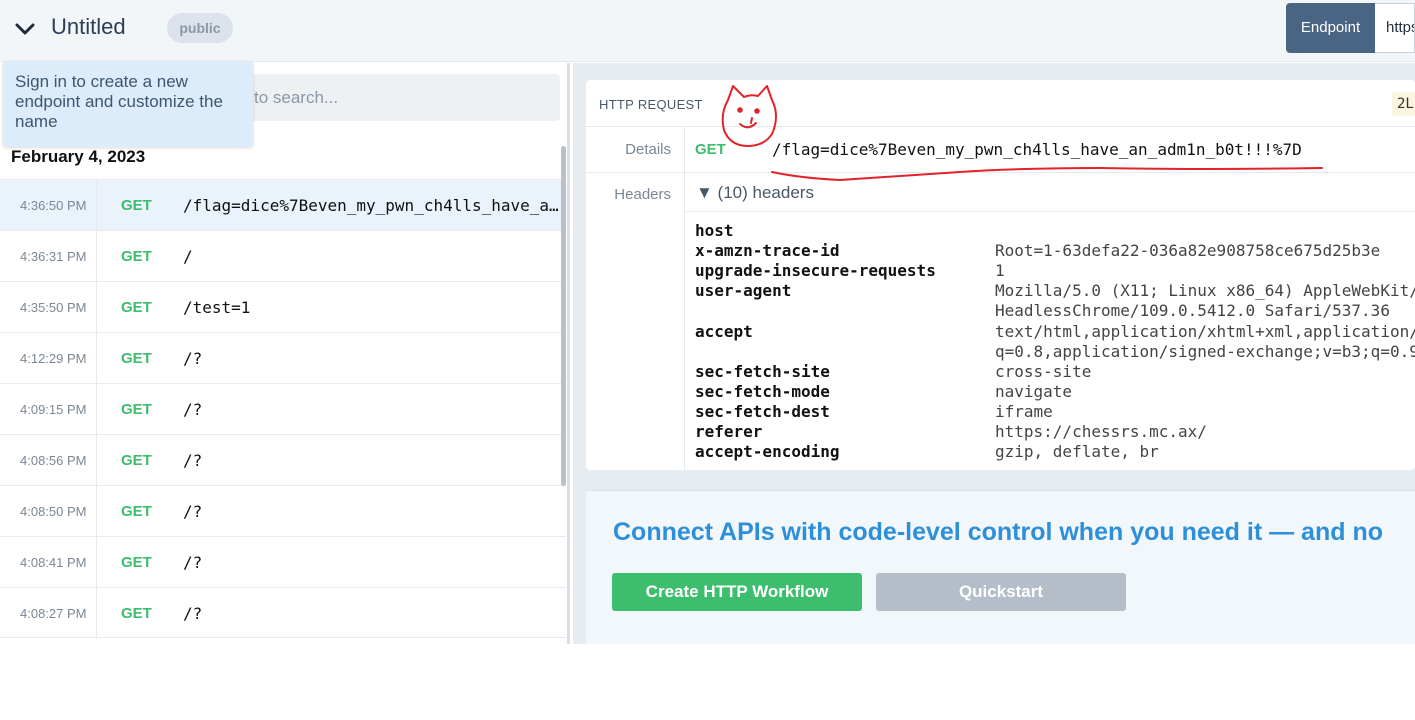 This screenshot has width=1415, height=720. I want to click on request-time: 4:36:31 PM, so click(53, 256).